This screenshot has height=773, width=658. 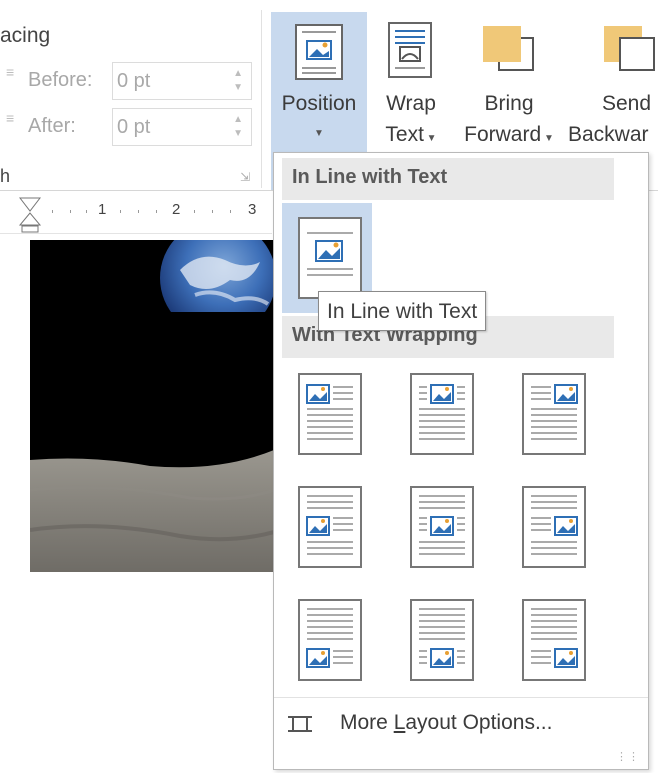 I want to click on position-bottom-left-icon, so click(x=330, y=640).